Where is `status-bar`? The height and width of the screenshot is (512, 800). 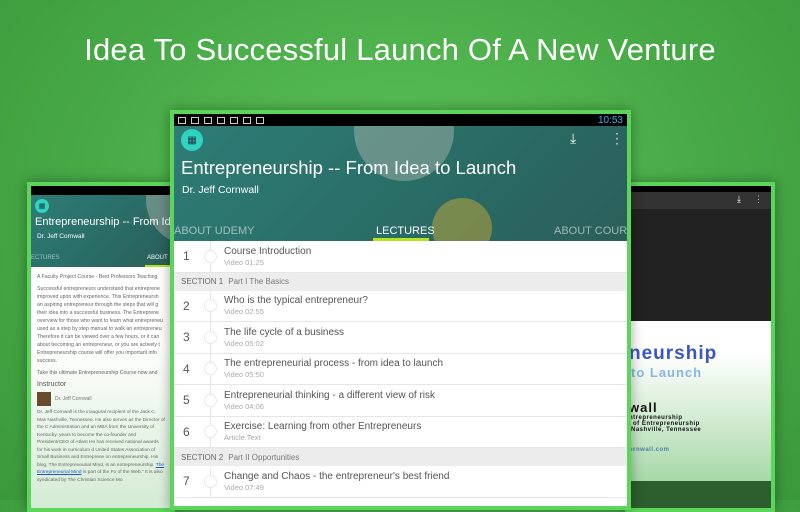 status-bar is located at coordinates (101, 190).